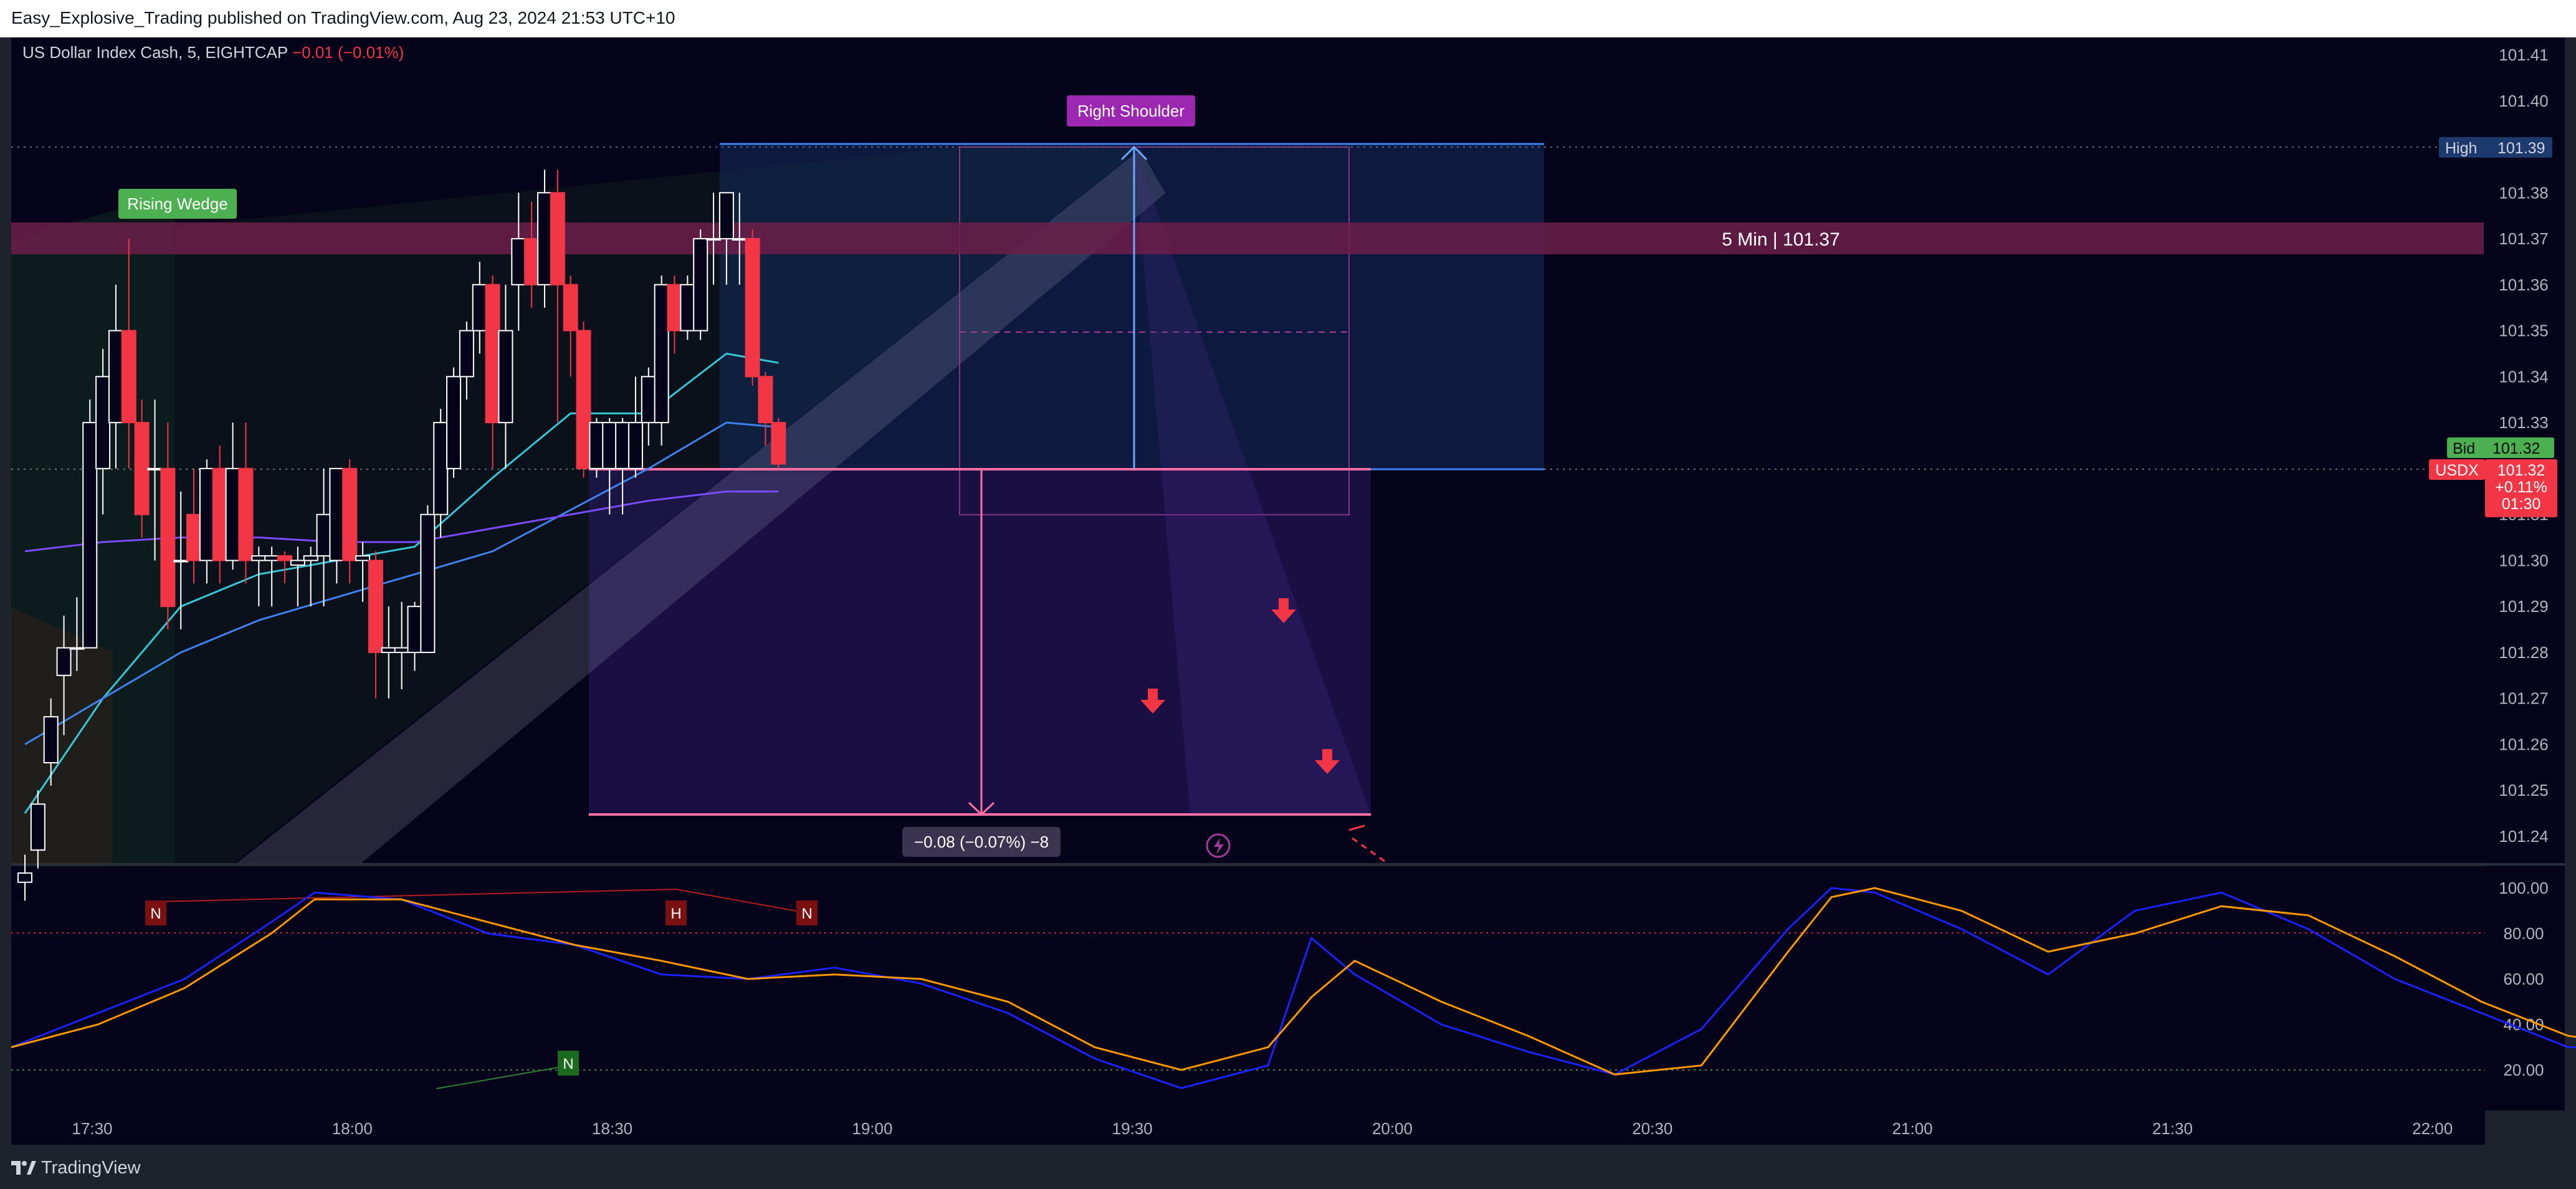 The image size is (2576, 1189). Describe the element at coordinates (2464, 448) in the screenshot. I see `bid-tag-label: Bid` at that location.